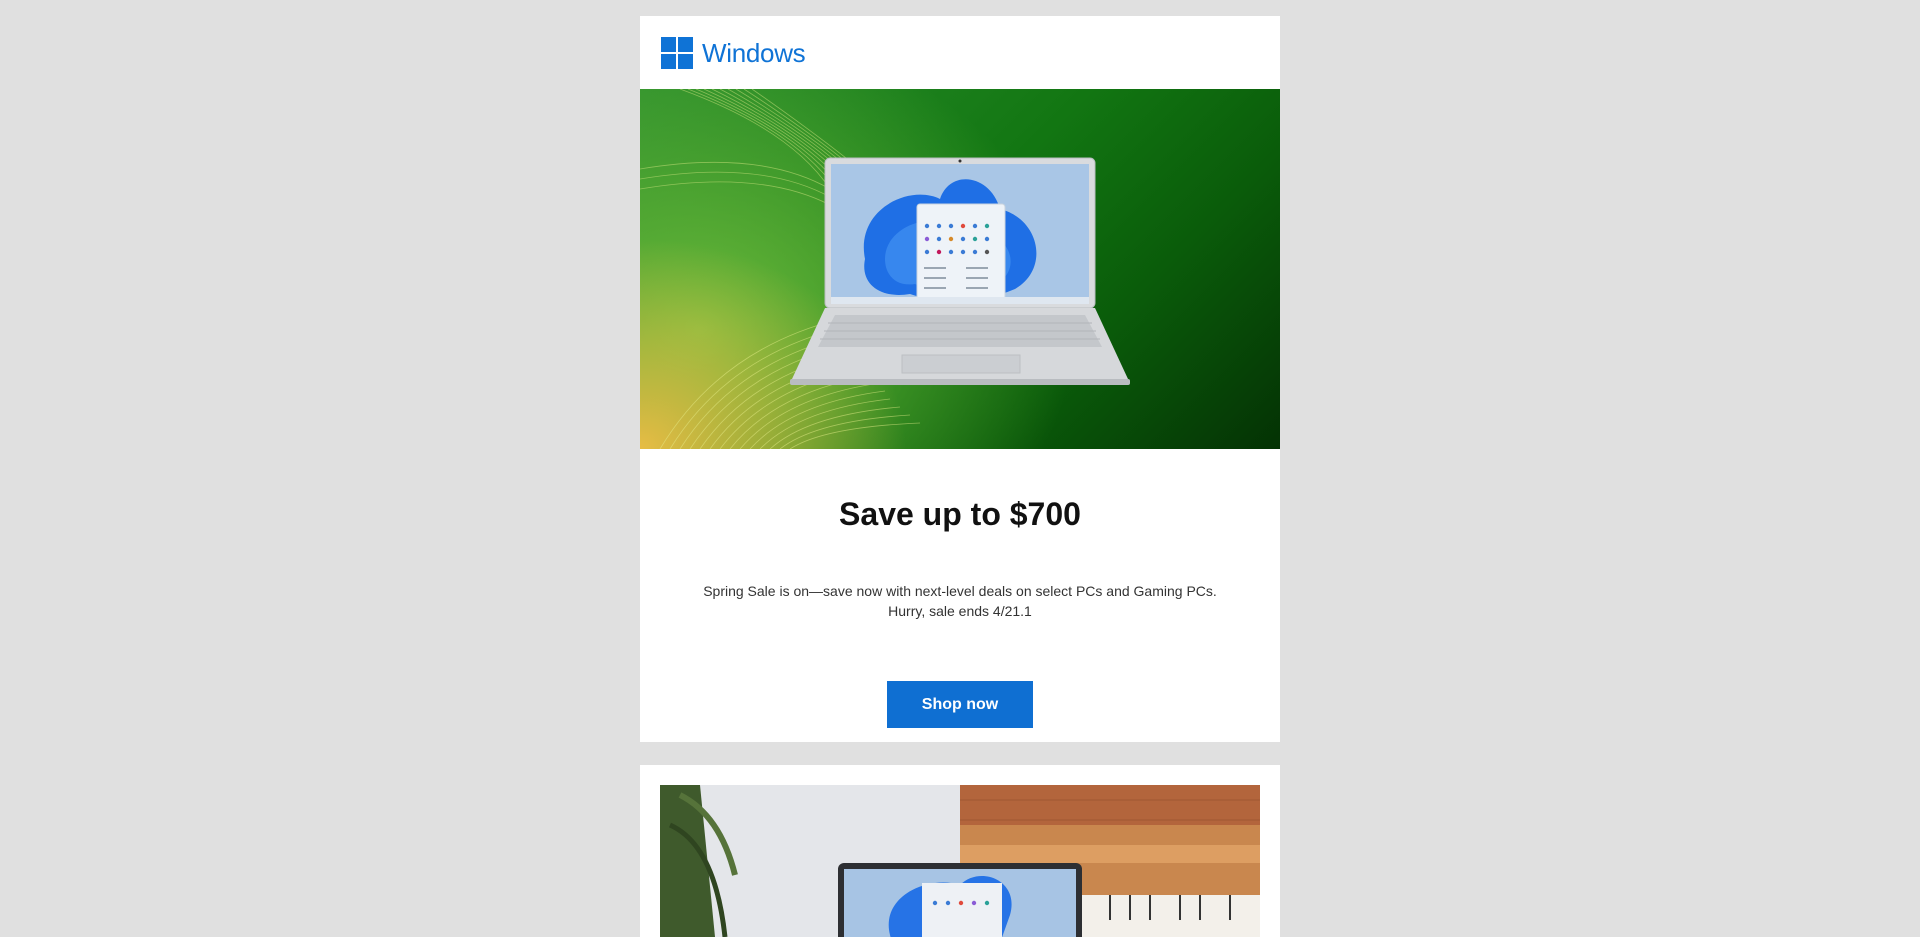 The width and height of the screenshot is (1920, 937). Describe the element at coordinates (754, 52) in the screenshot. I see `windows-logo-text: Windows` at that location.